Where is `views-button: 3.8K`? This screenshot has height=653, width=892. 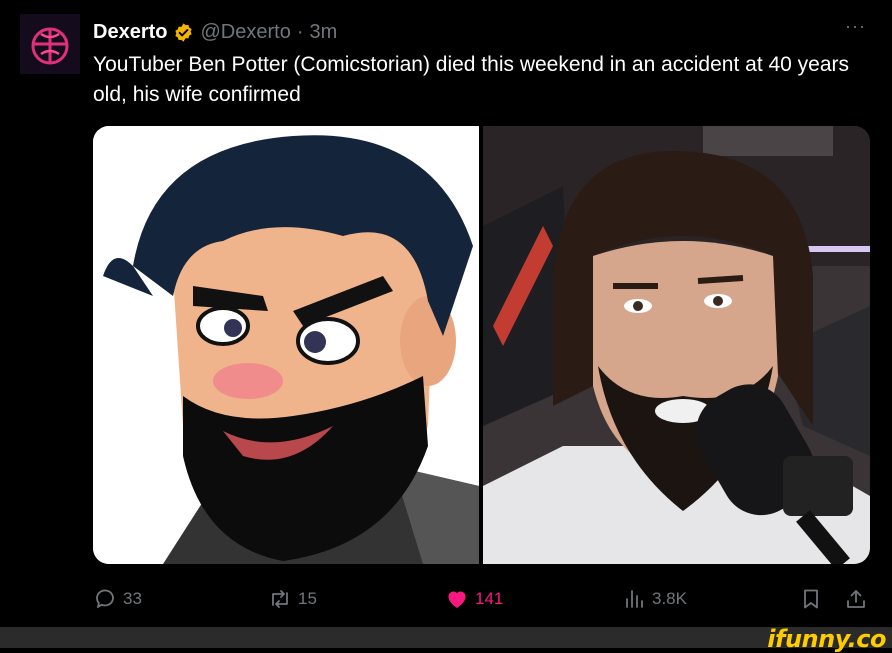 views-button: 3.8K is located at coordinates (654, 599).